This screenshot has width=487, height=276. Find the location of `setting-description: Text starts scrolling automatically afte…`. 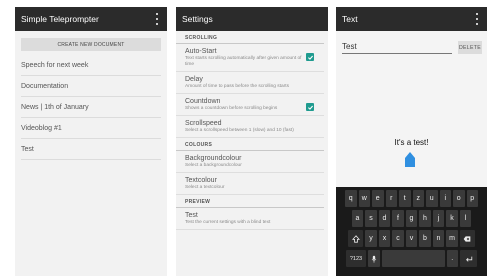

setting-description: Text starts scrolling automatically afte… is located at coordinates (243, 61).